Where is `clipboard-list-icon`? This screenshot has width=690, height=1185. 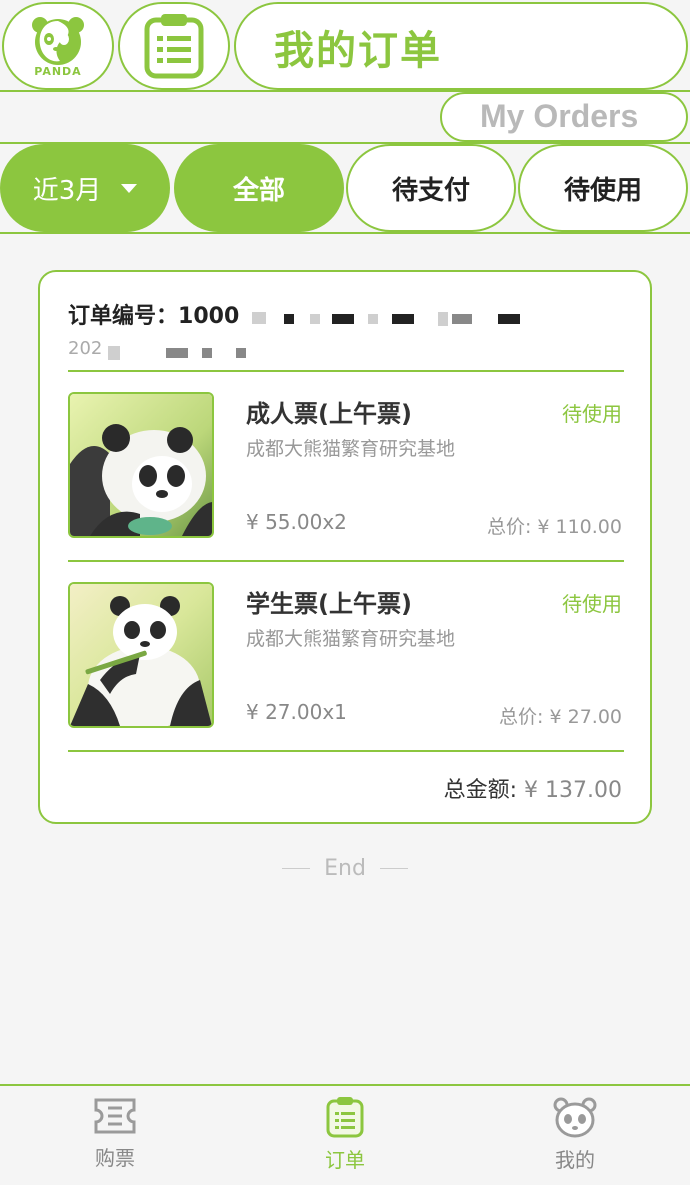 clipboard-list-icon is located at coordinates (174, 46).